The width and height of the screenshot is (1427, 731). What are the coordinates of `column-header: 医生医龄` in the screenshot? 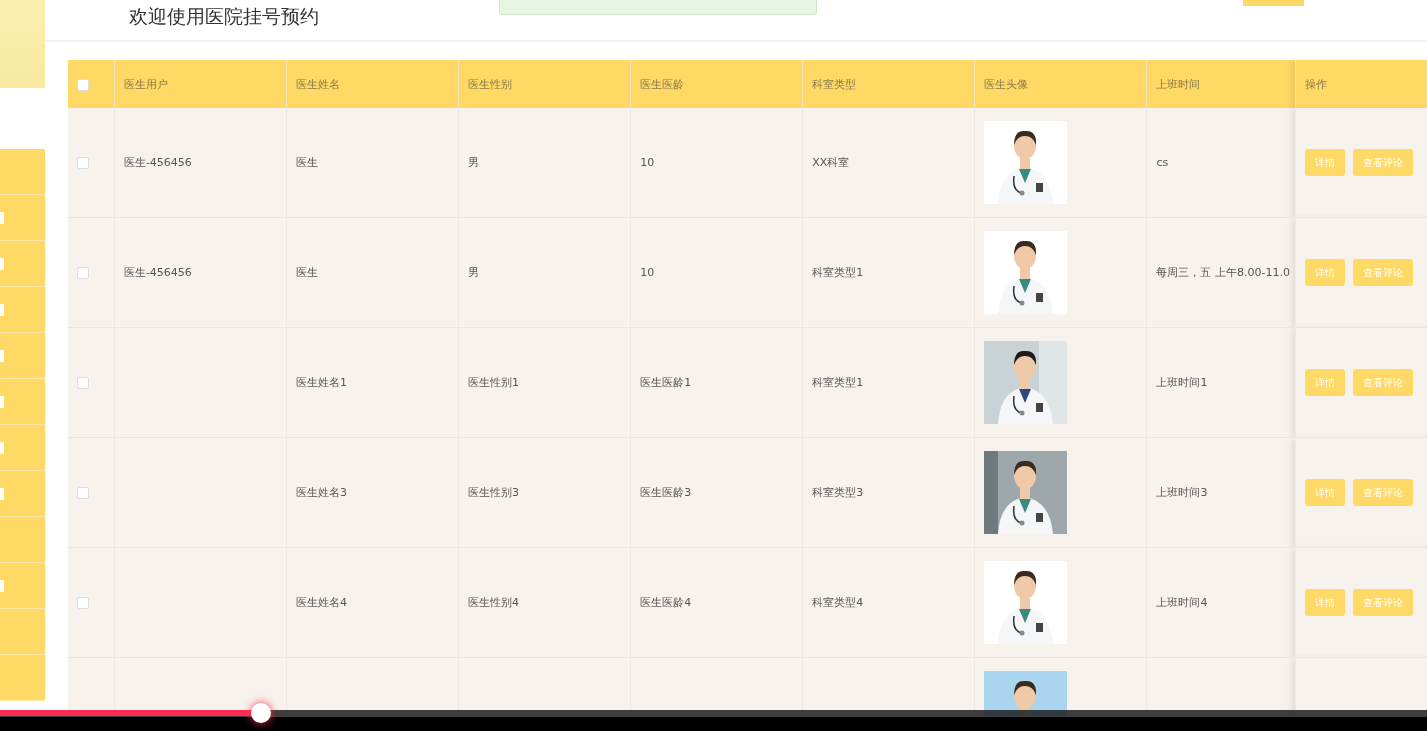 It's located at (716, 84).